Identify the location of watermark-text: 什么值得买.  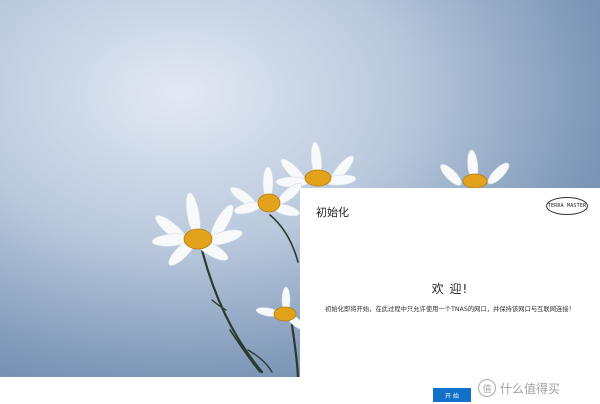
(530, 388).